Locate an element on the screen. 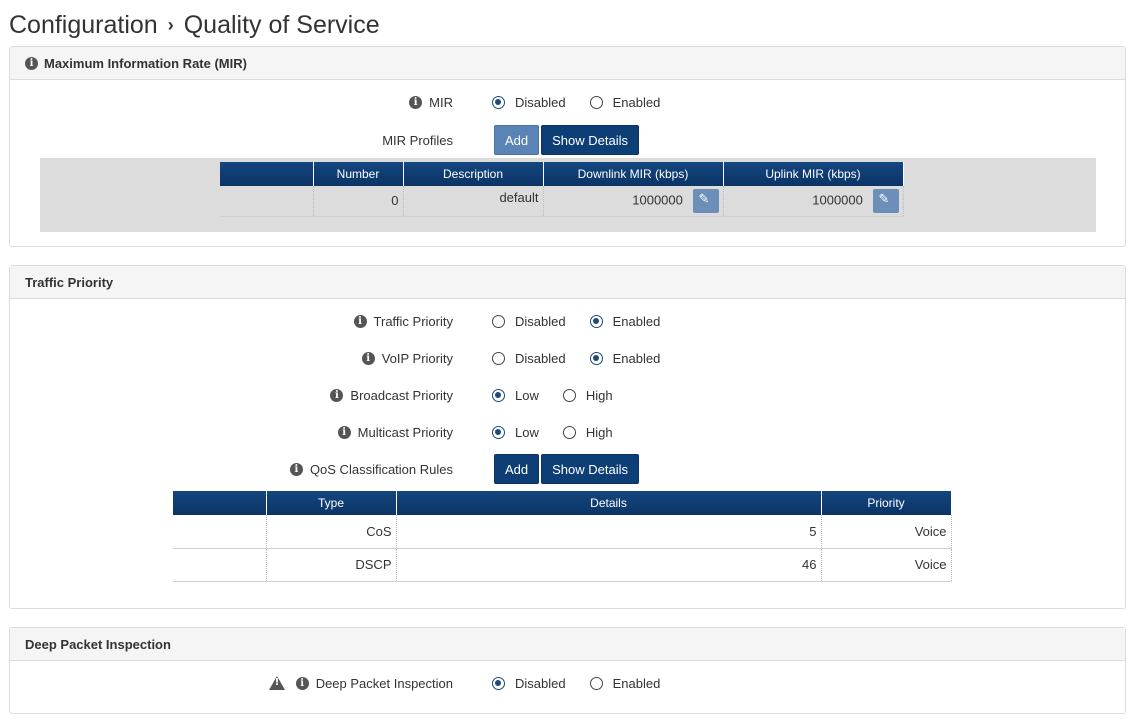  mir-panel-title: Maximum Information Rate (MIR) is located at coordinates (145, 63).